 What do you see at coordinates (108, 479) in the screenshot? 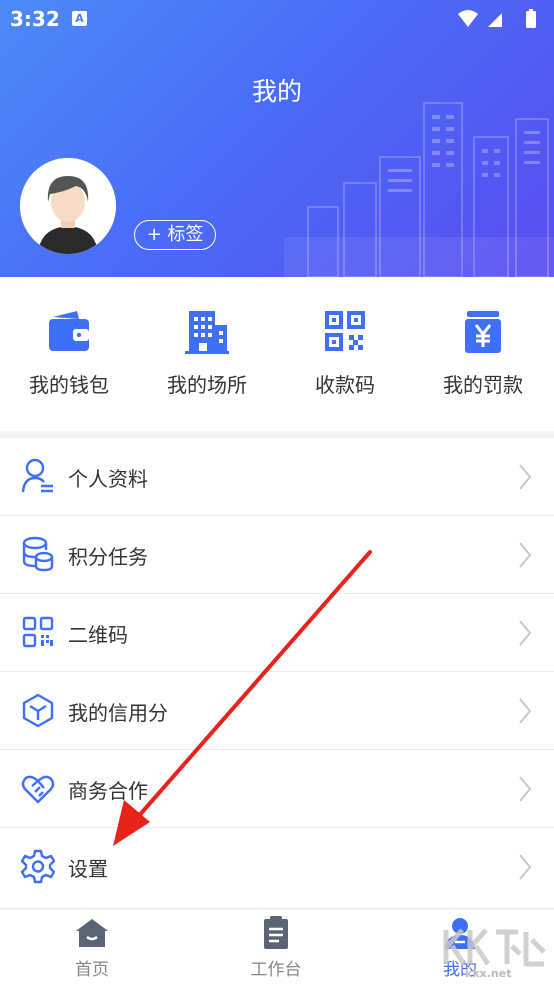
I see `menu-item-label: 个人资料` at bounding box center [108, 479].